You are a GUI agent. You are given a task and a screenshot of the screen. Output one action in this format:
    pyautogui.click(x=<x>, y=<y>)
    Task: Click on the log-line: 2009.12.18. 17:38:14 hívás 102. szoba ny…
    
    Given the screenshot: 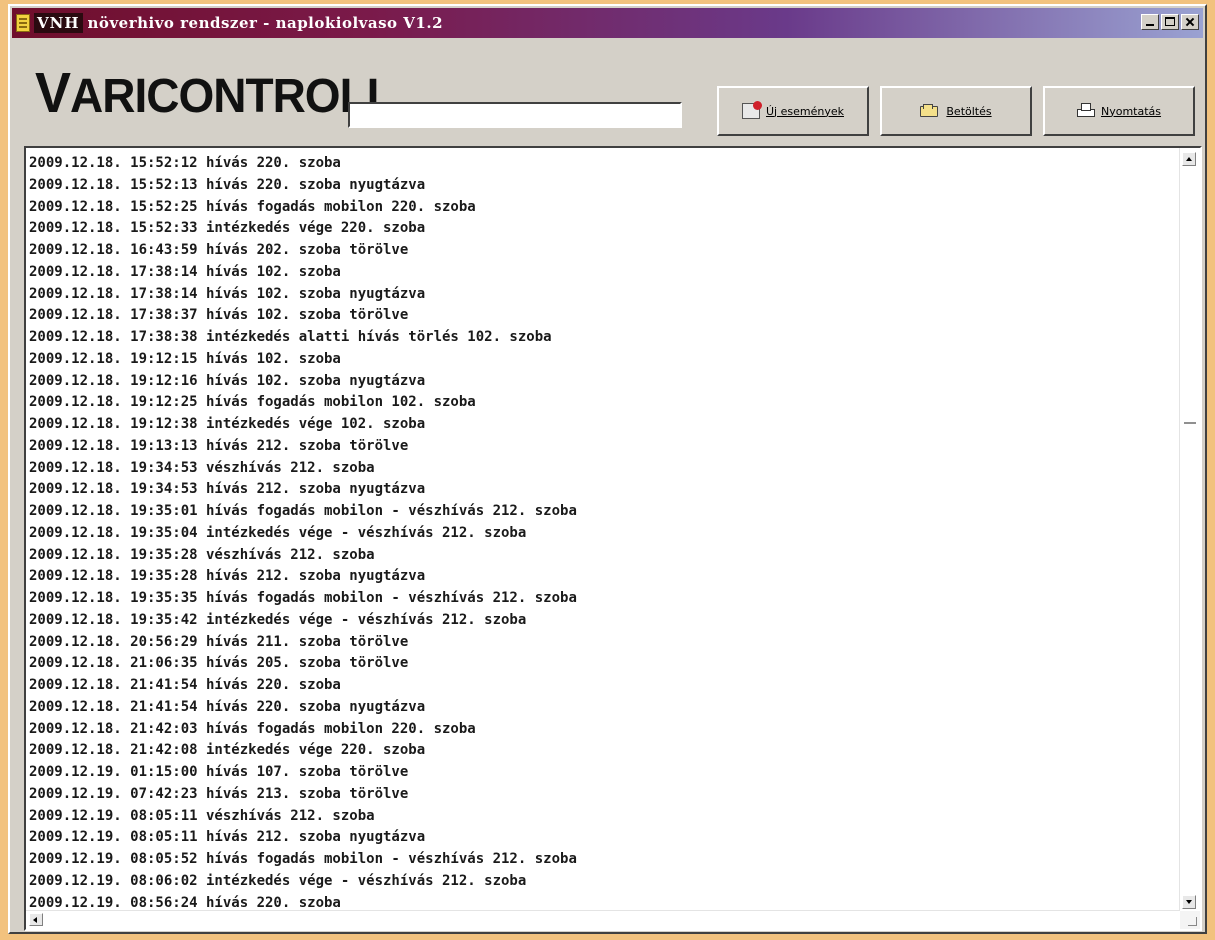 What is the action you would take?
    pyautogui.click(x=227, y=293)
    